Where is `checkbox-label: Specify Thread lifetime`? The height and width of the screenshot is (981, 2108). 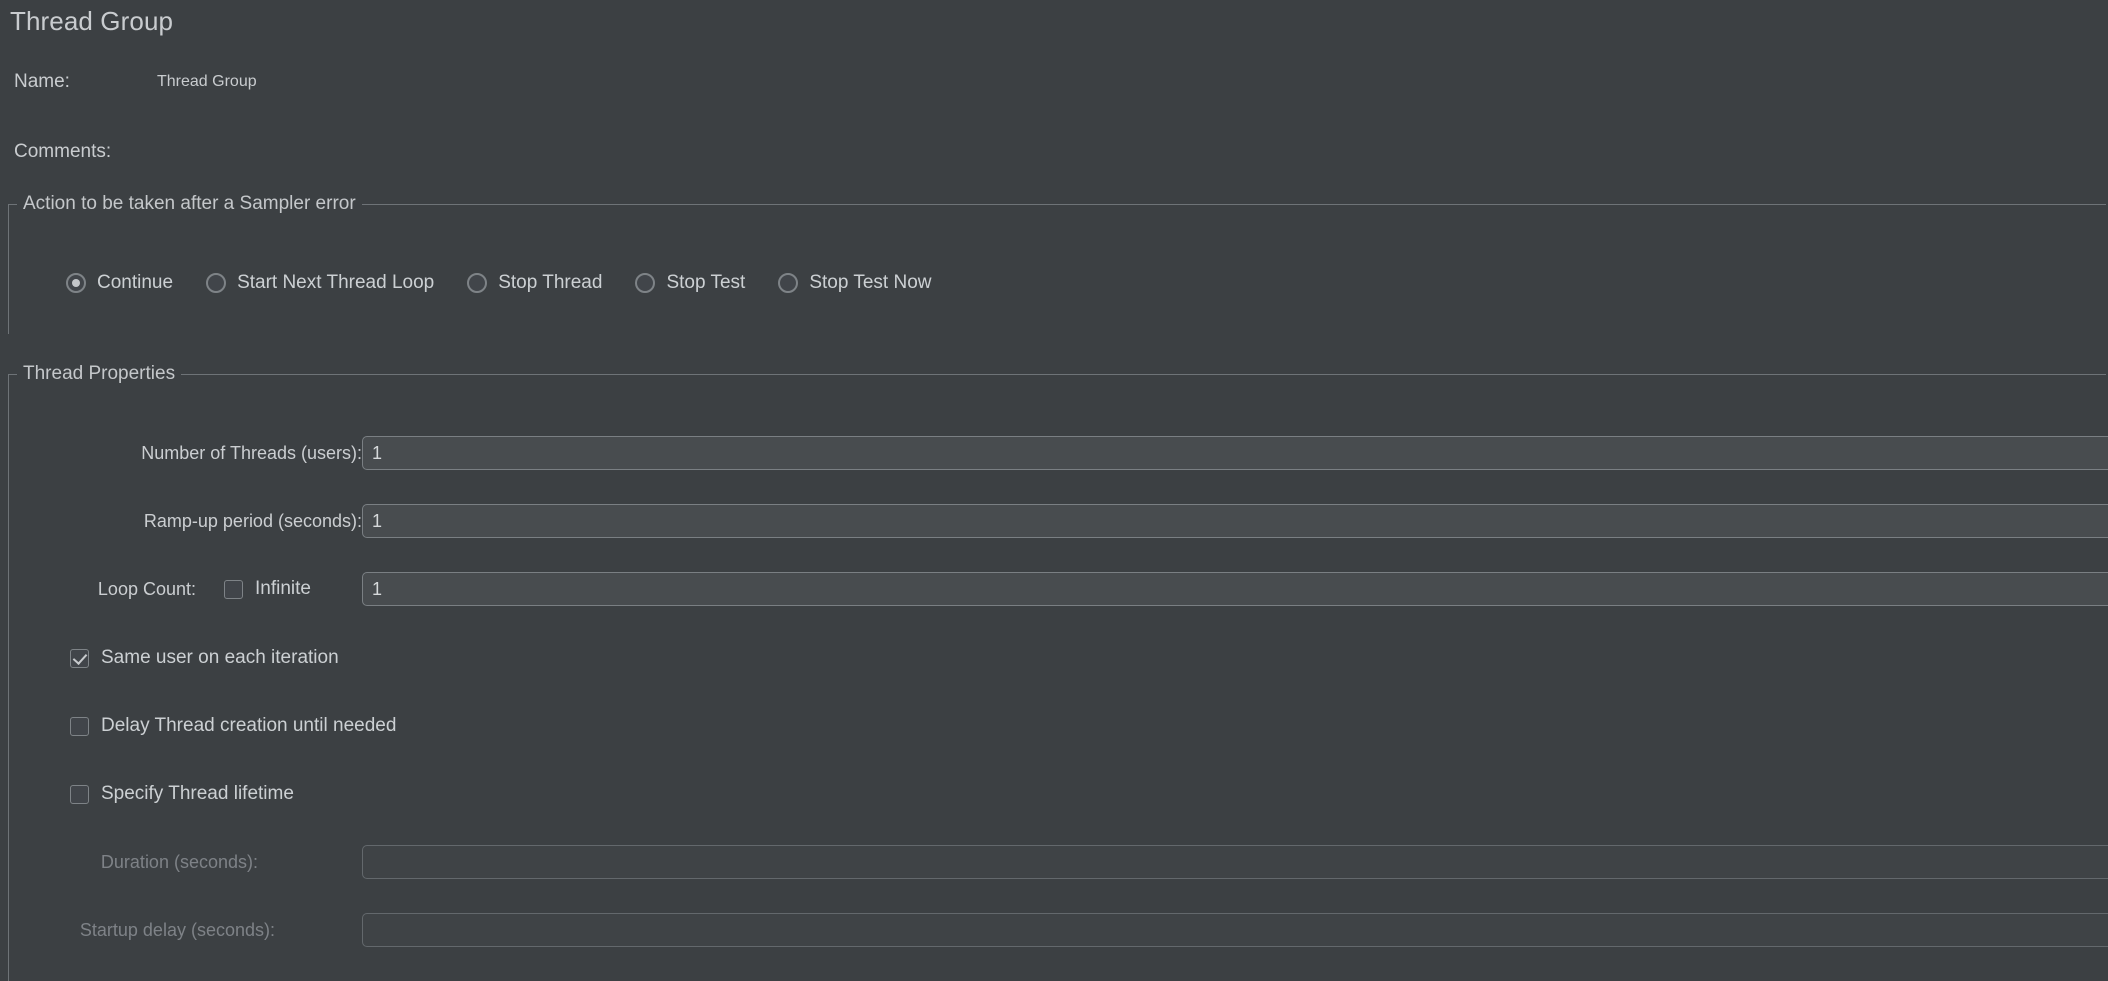
checkbox-label: Specify Thread lifetime is located at coordinates (197, 793).